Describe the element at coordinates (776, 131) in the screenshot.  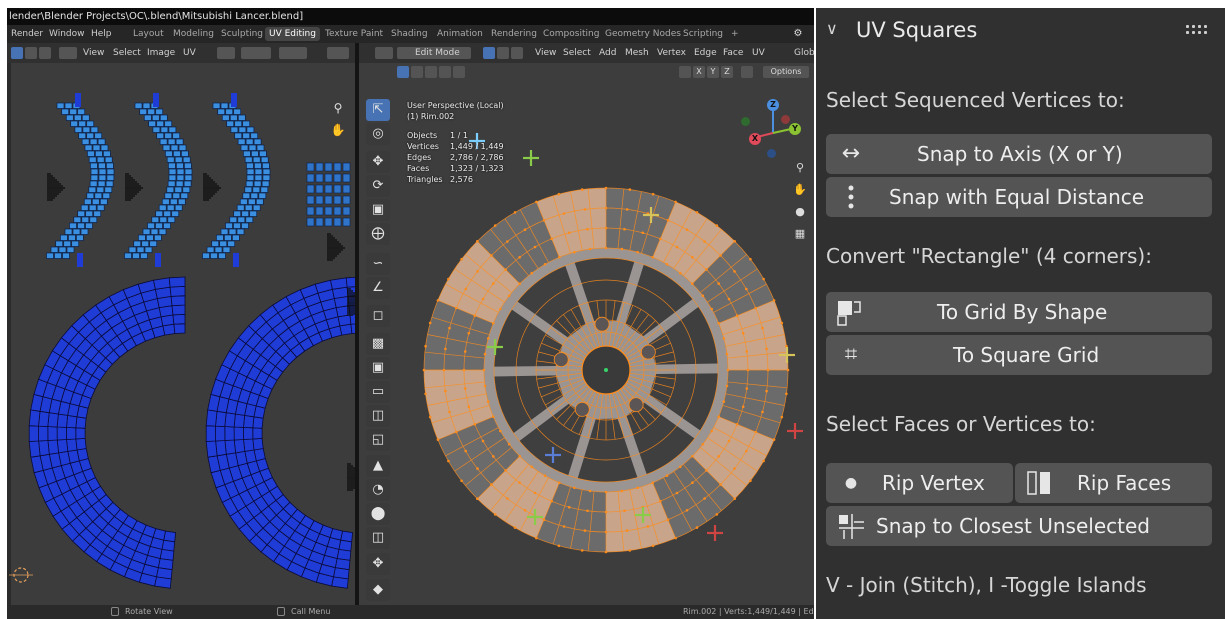
I see `navigation-gizmo: Z X Y` at that location.